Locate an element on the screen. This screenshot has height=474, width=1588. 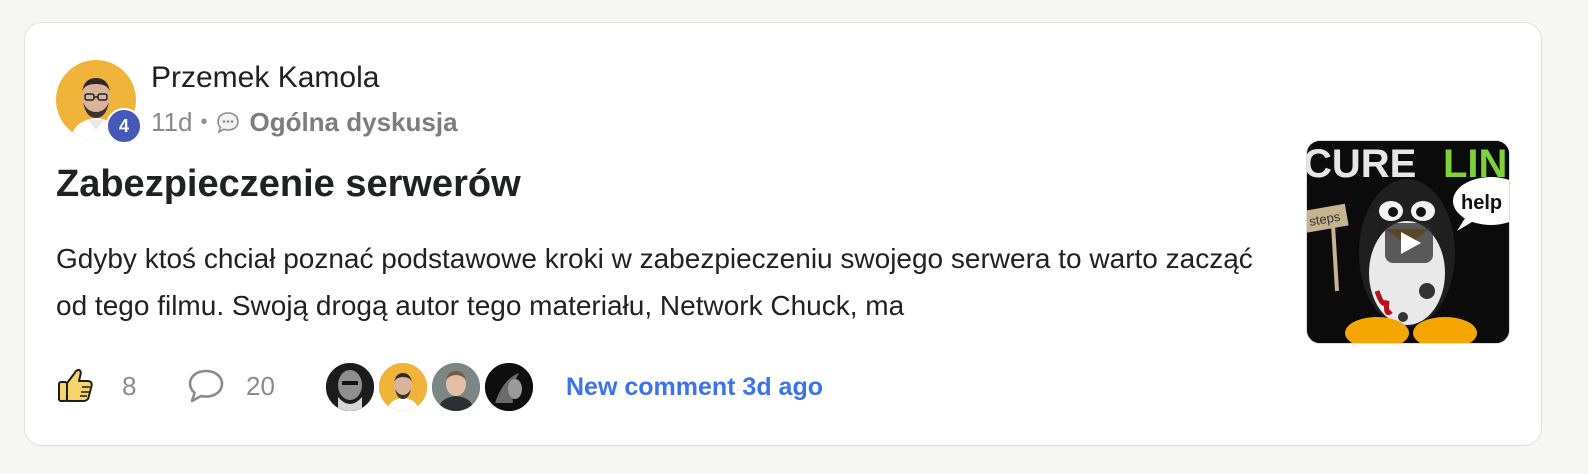
like-button is located at coordinates (76, 387).